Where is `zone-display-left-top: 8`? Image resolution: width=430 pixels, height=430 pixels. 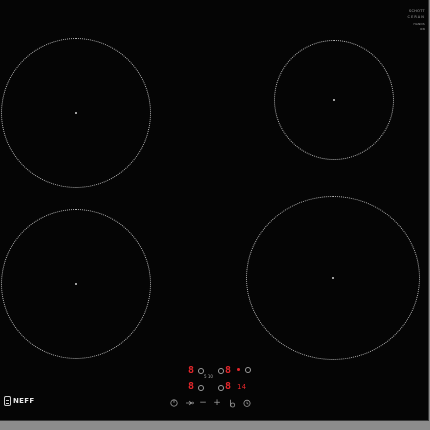
zone-display-left-top: 8 is located at coordinates (191, 370).